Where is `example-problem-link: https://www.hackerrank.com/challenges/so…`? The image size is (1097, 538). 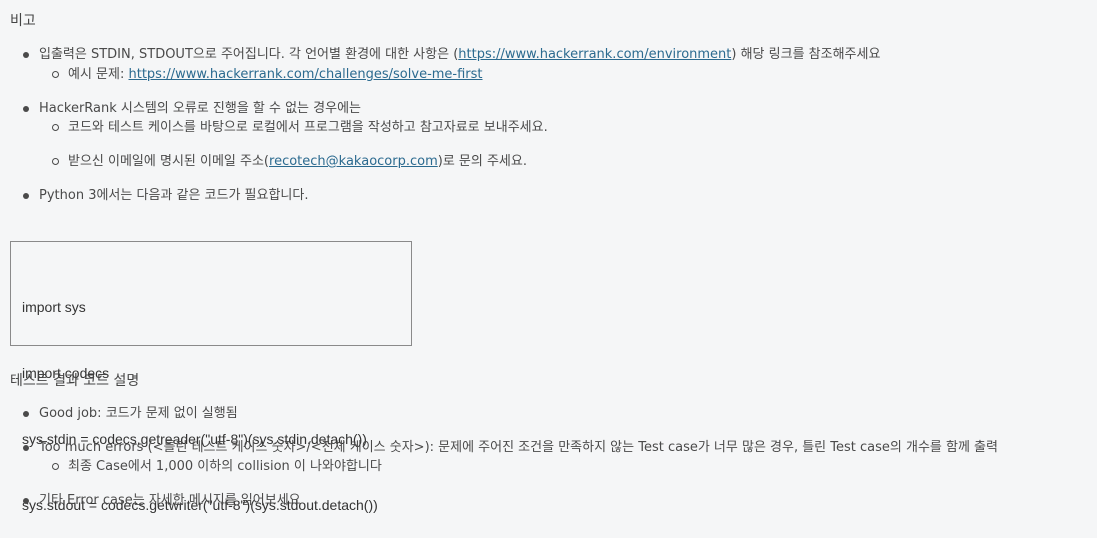
example-problem-link: https://www.hackerrank.com/challenges/so… is located at coordinates (306, 74).